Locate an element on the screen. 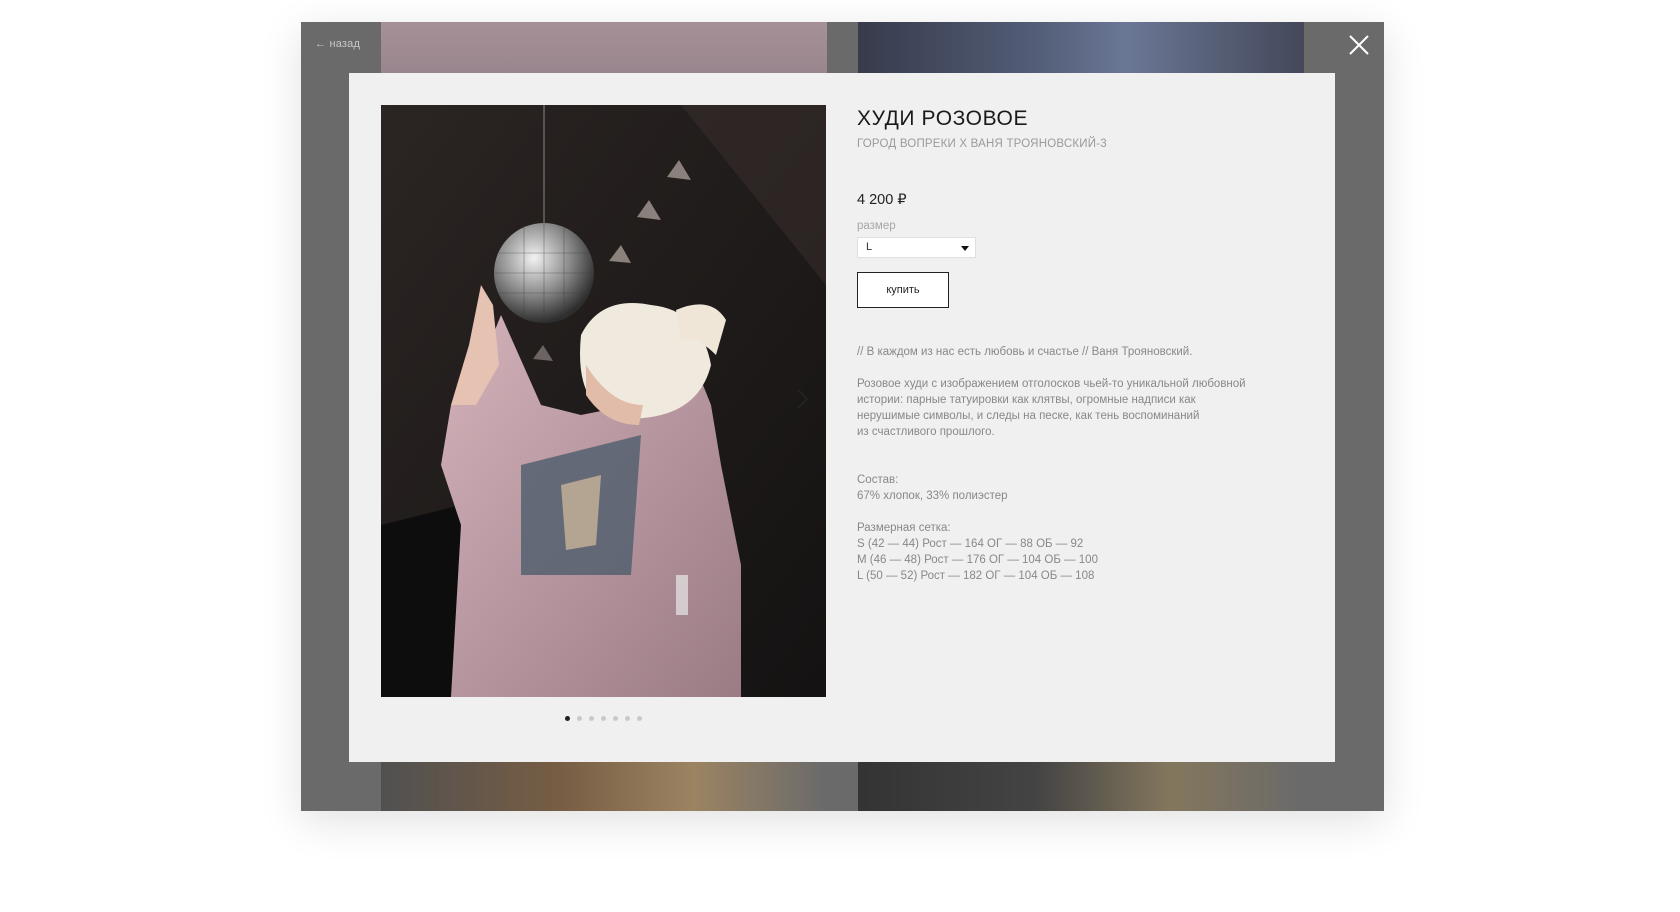  close-icon is located at coordinates (1359, 45).